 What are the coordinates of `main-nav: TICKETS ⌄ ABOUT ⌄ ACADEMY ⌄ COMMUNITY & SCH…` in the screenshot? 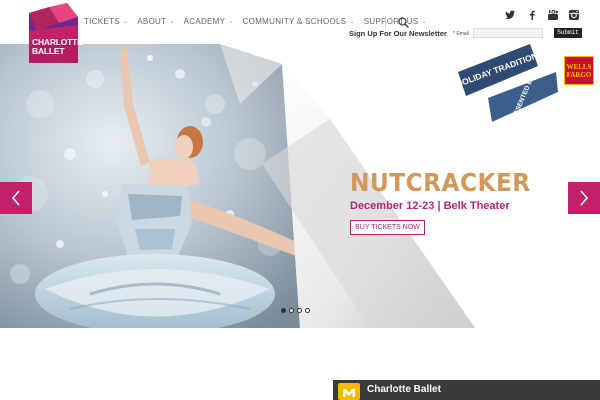 It's located at (260, 21).